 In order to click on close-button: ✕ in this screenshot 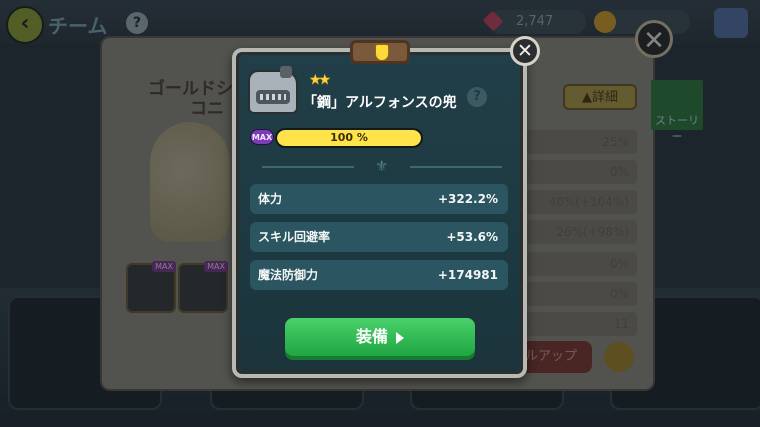, I will do `click(525, 51)`.